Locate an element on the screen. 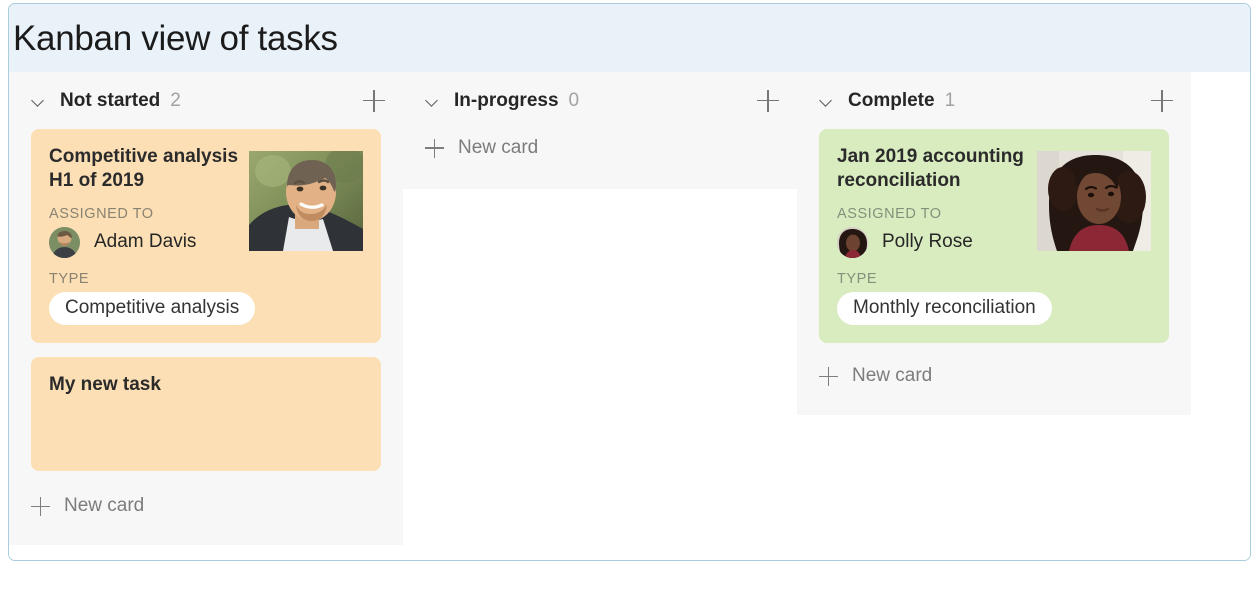  assignee-name: Polly Rose is located at coordinates (927, 242).